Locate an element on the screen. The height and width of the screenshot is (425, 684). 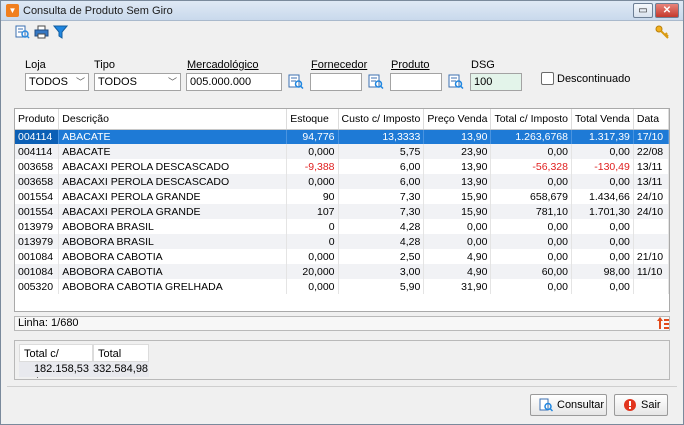
produto-label: Produto is located at coordinates (410, 65).